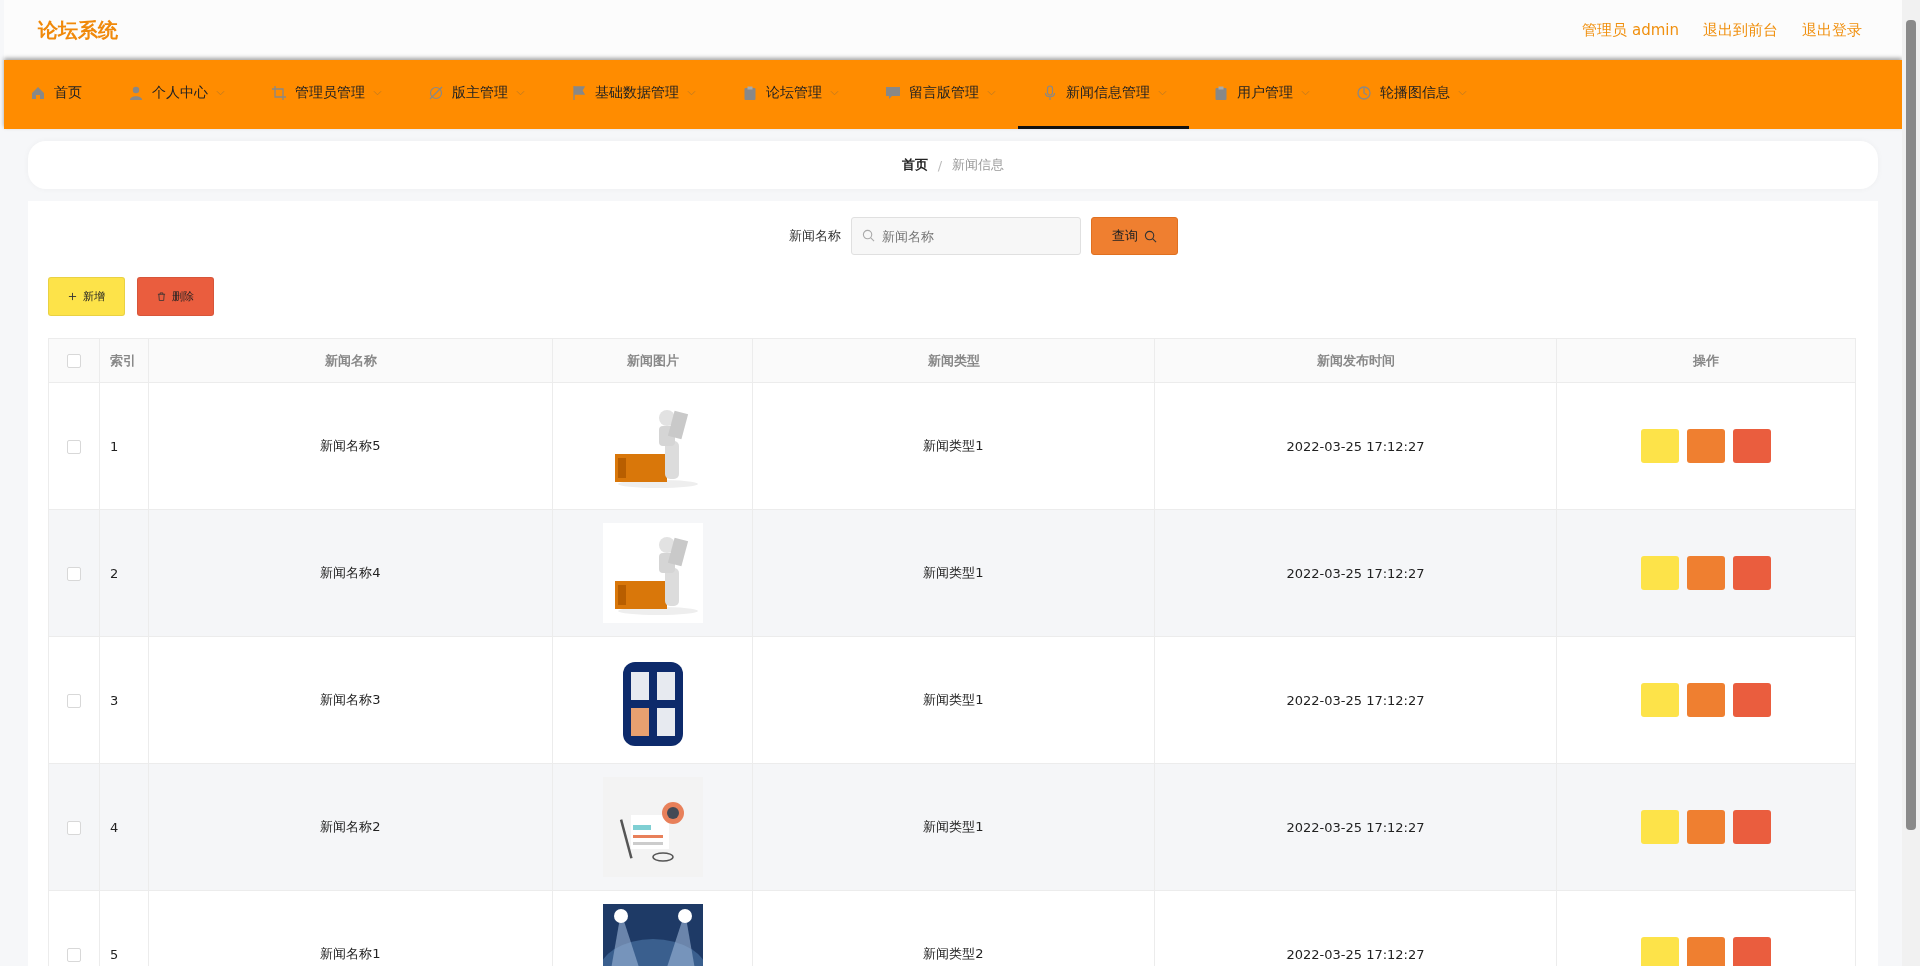 This screenshot has height=966, width=1920. Describe the element at coordinates (1420, 94) in the screenshot. I see `nav-menu-item: 轮播图信息` at that location.